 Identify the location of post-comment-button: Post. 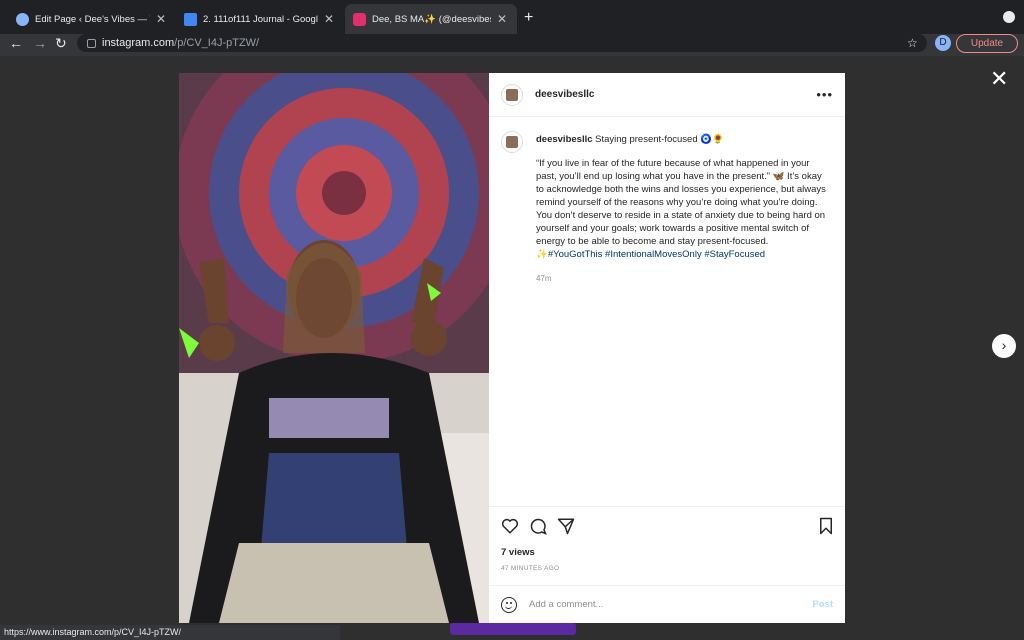
(822, 604).